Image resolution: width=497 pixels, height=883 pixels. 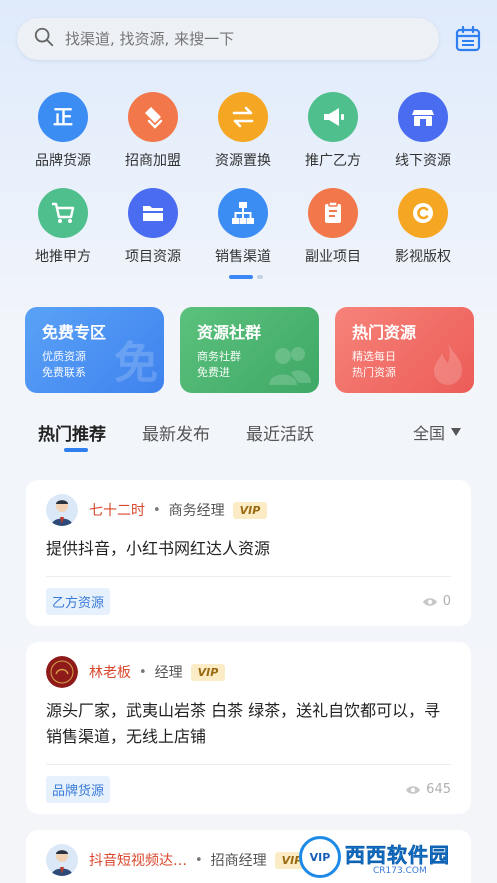 I want to click on watermark-text: 西西软件园 CR173.COM, so click(x=397, y=857).